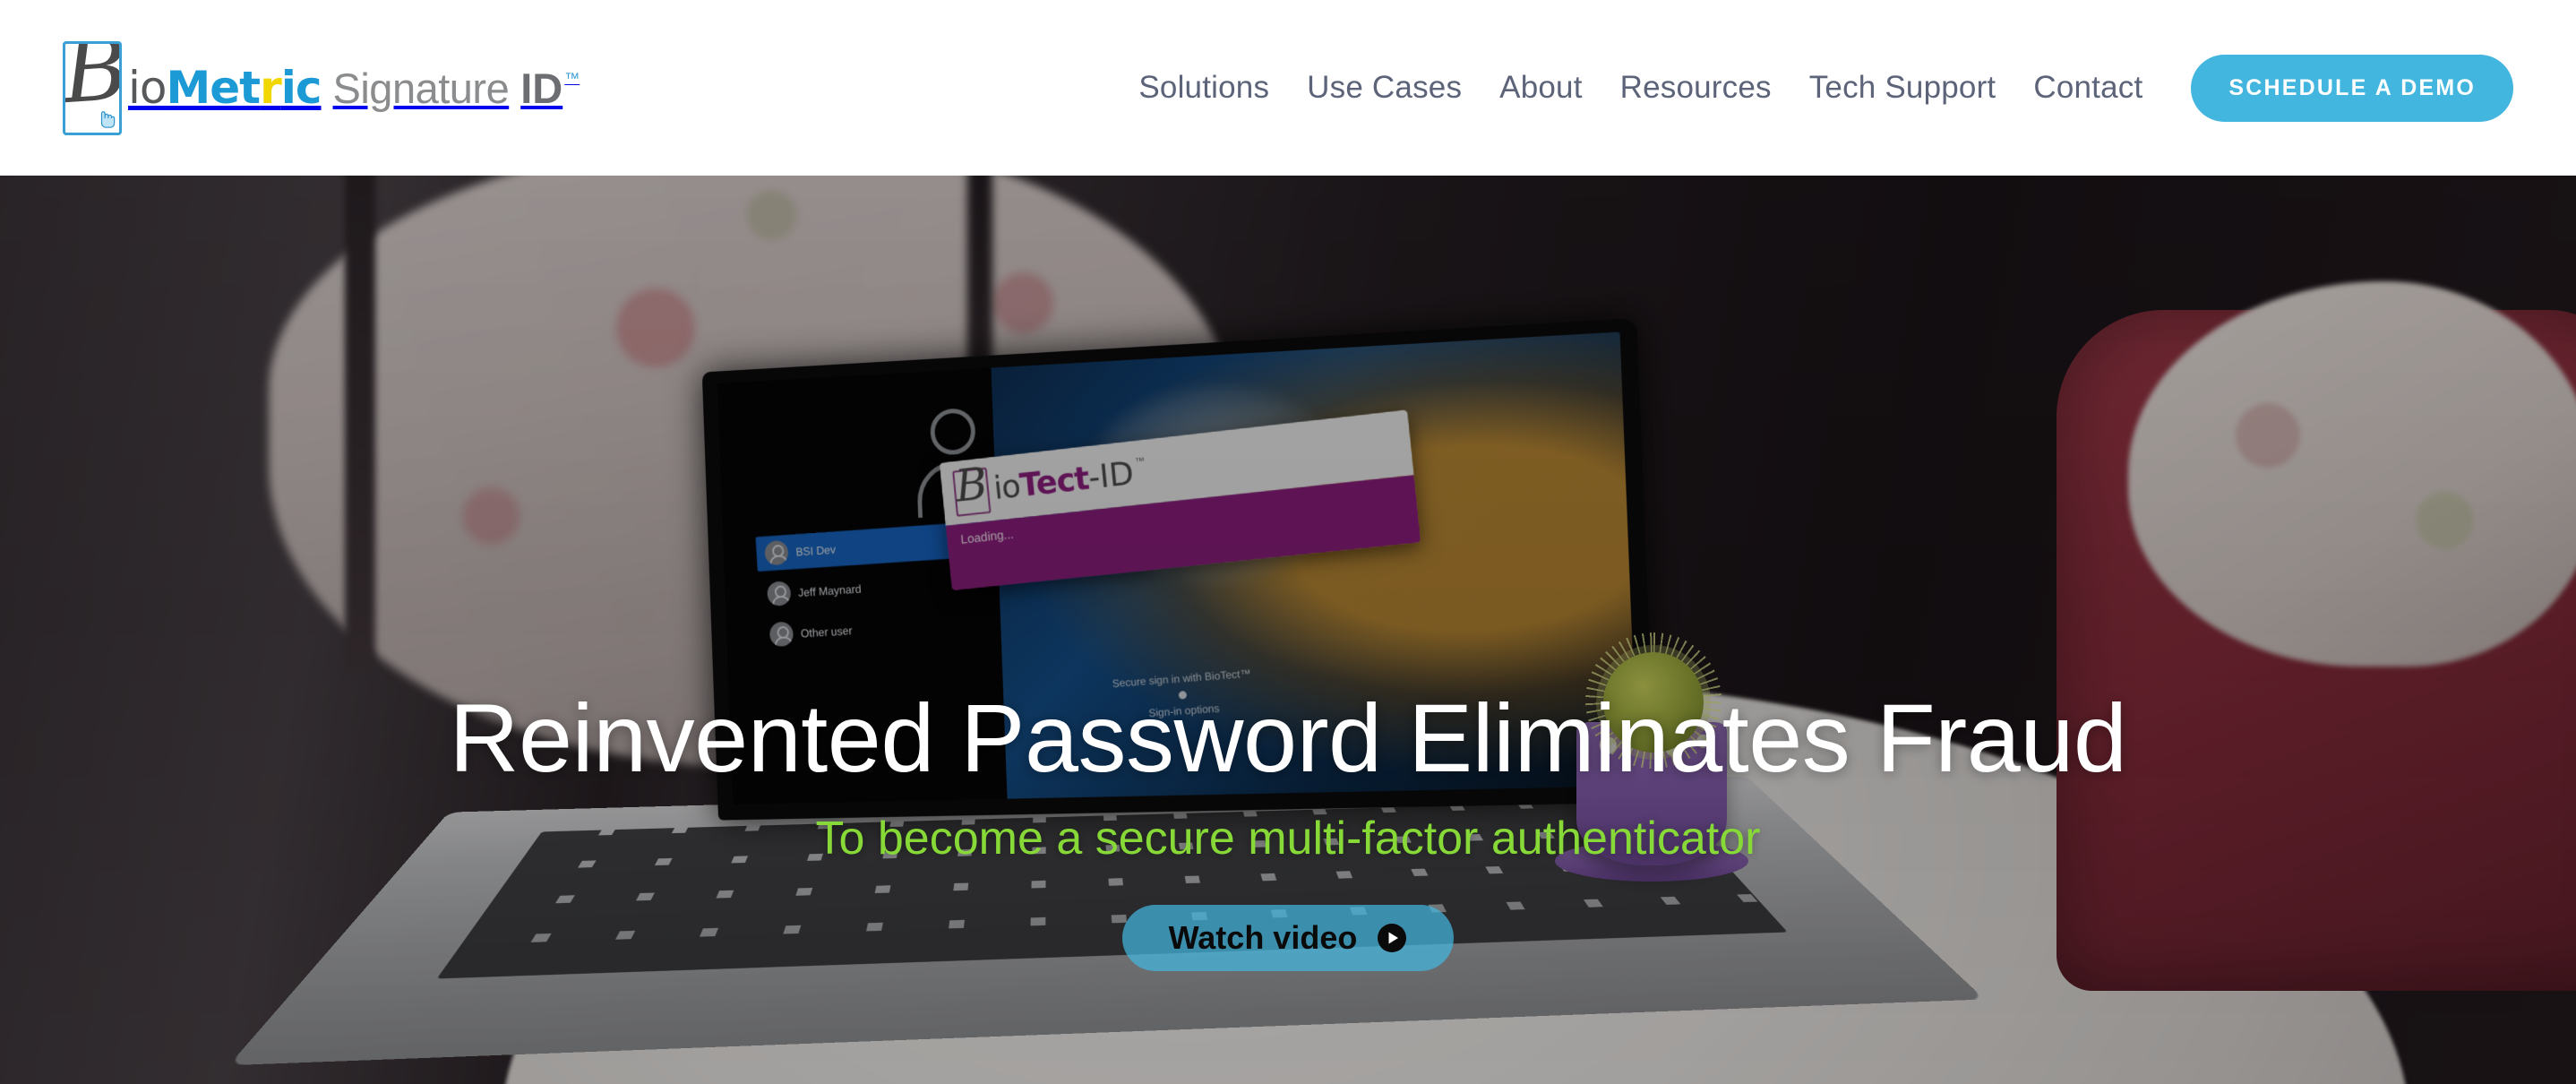 The width and height of the screenshot is (2576, 1084). What do you see at coordinates (541, 89) in the screenshot?
I see `wordmark-id: ID` at bounding box center [541, 89].